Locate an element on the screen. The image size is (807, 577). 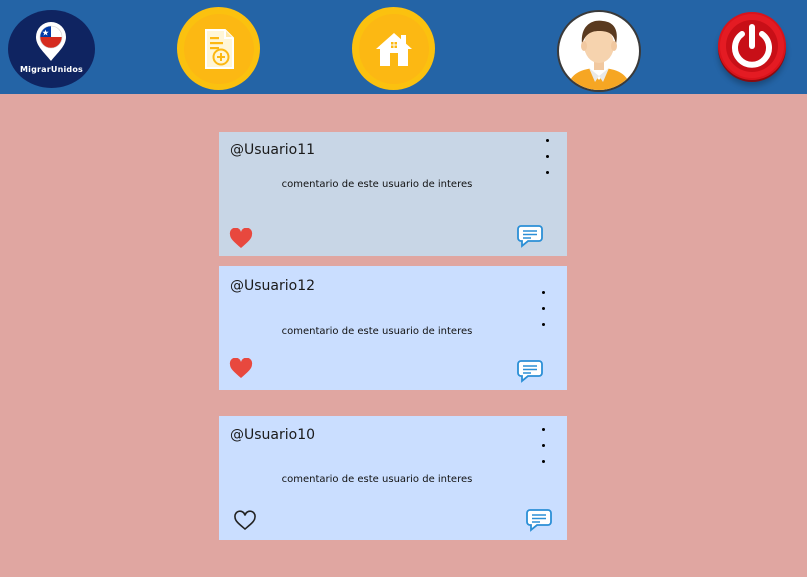
logout-button is located at coordinates (752, 46).